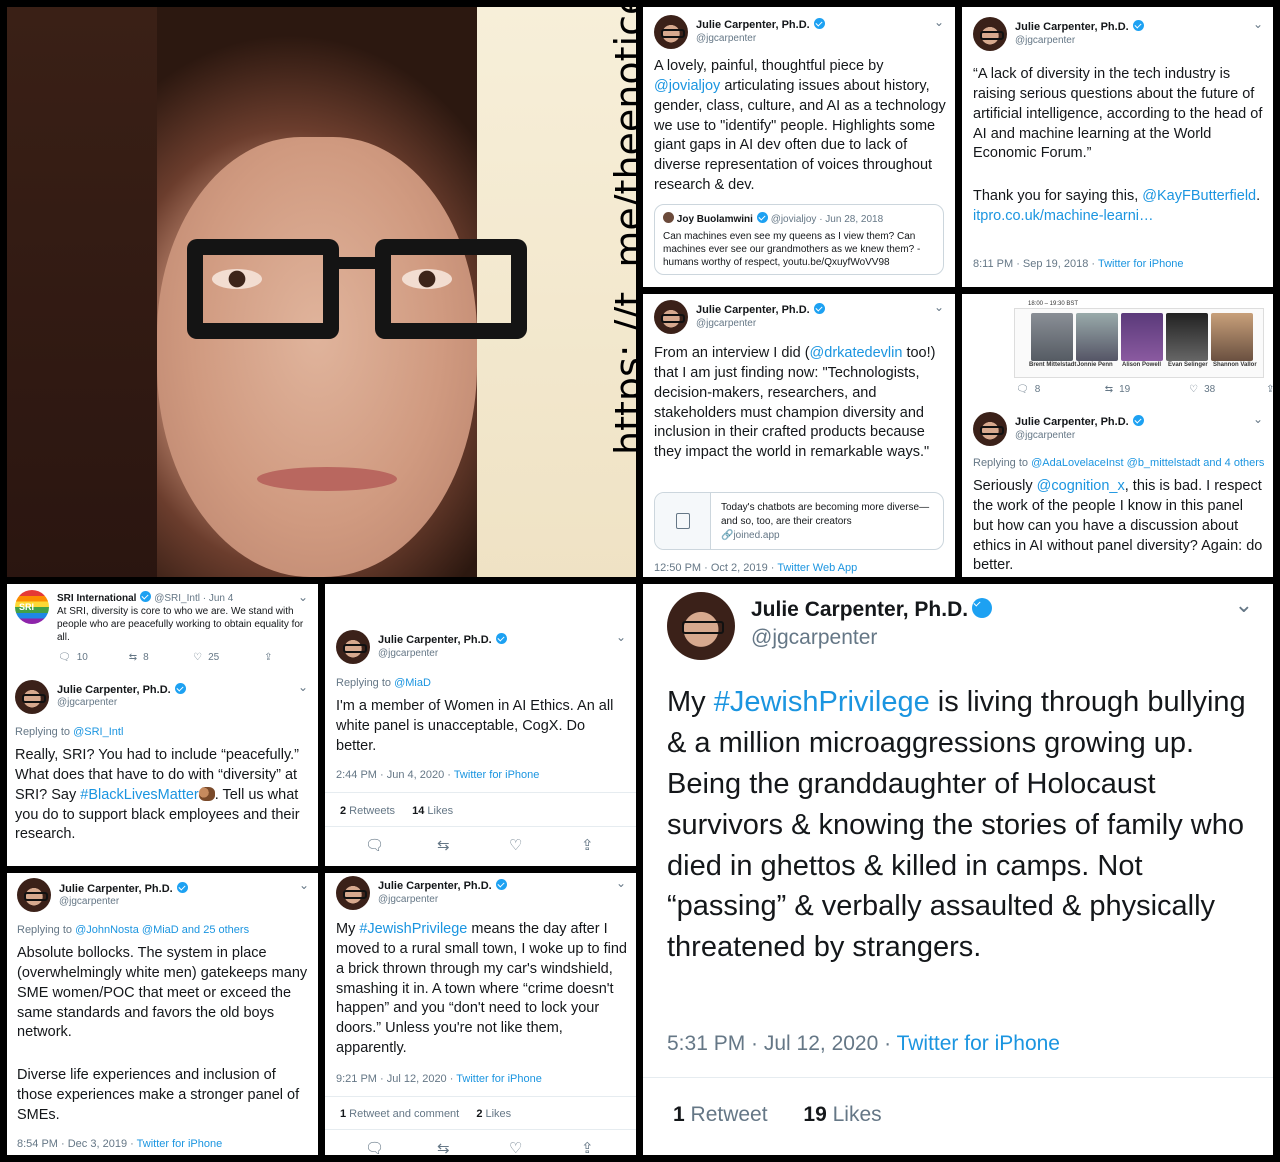  I want to click on sri-handle-date: @SRI_Intl · Jun 4, so click(193, 598).